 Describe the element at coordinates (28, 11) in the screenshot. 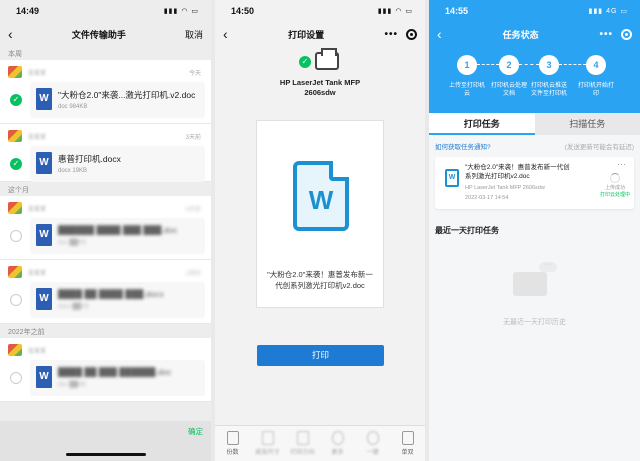

I see `status-time: 14:49` at that location.